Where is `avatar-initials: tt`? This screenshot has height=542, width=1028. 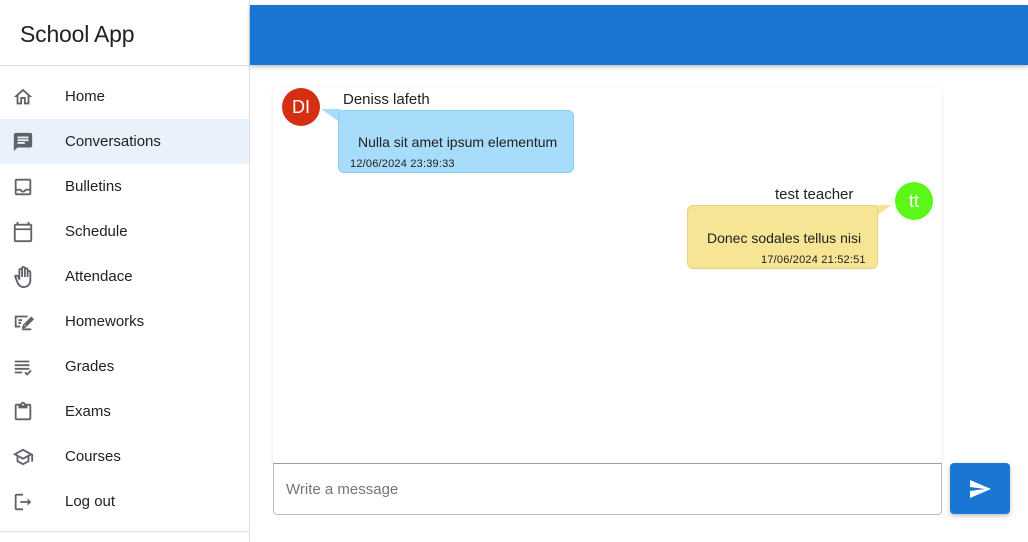
avatar-initials: tt is located at coordinates (913, 200).